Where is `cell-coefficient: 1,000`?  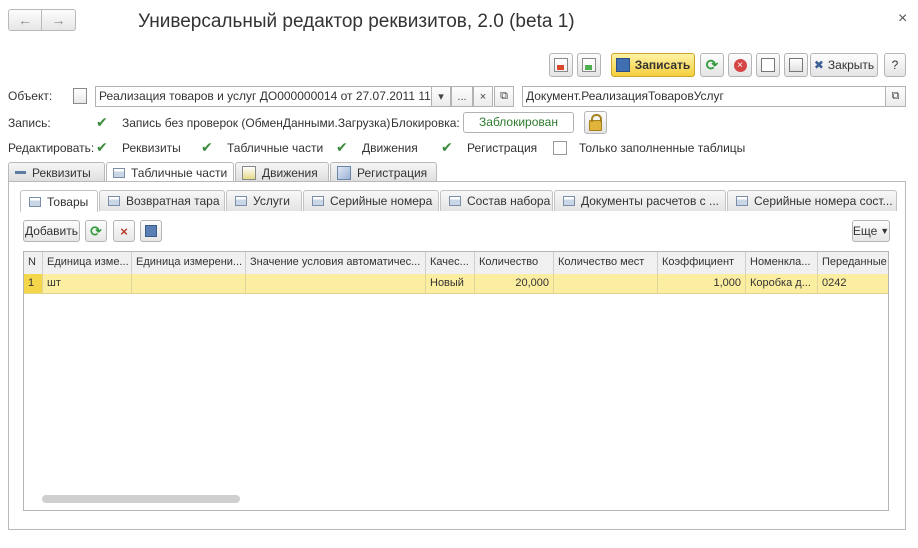 cell-coefficient: 1,000 is located at coordinates (702, 283).